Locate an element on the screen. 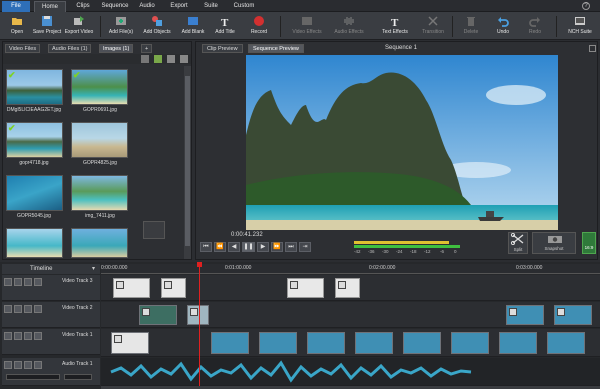  go-start-button: ⏮ is located at coordinates (206, 247).